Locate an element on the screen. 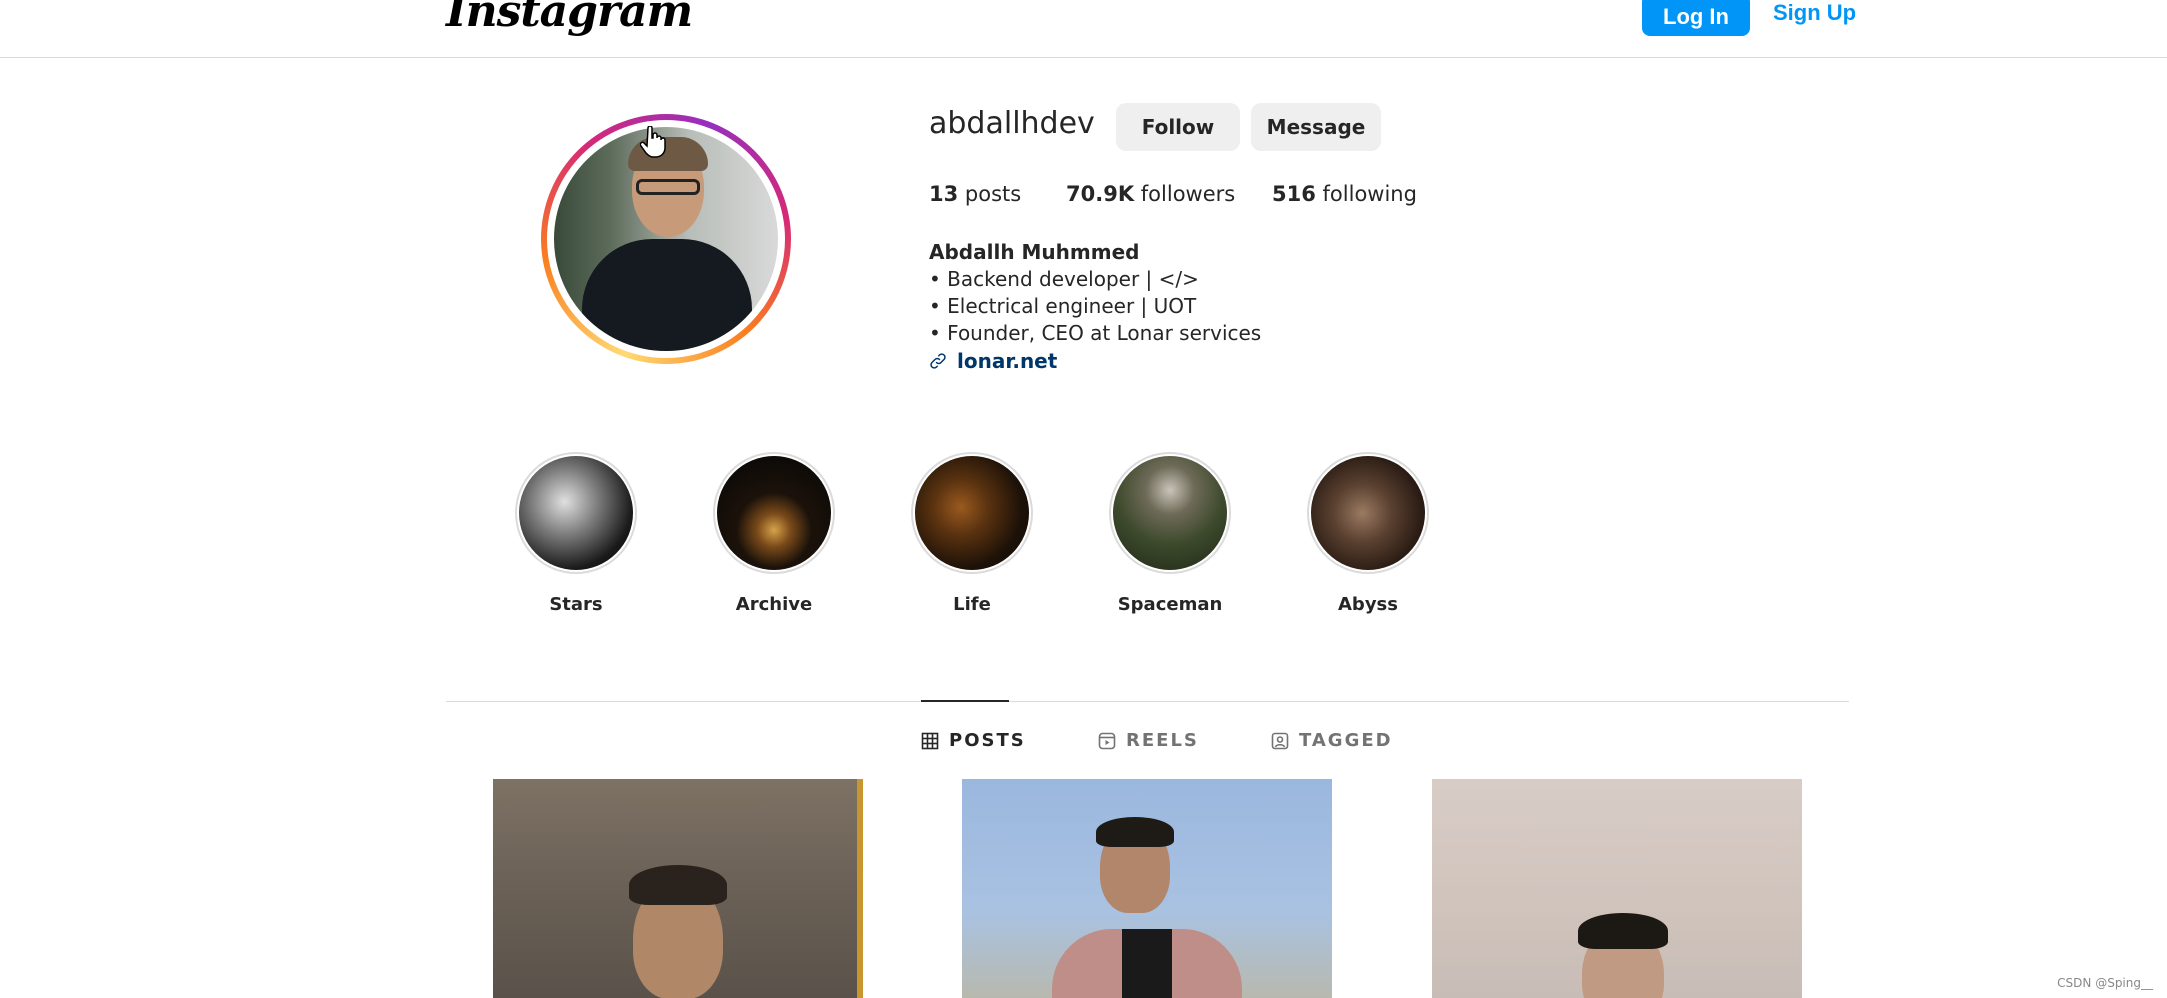 The height and width of the screenshot is (998, 2167). highlight-stars: Stars is located at coordinates (576, 533).